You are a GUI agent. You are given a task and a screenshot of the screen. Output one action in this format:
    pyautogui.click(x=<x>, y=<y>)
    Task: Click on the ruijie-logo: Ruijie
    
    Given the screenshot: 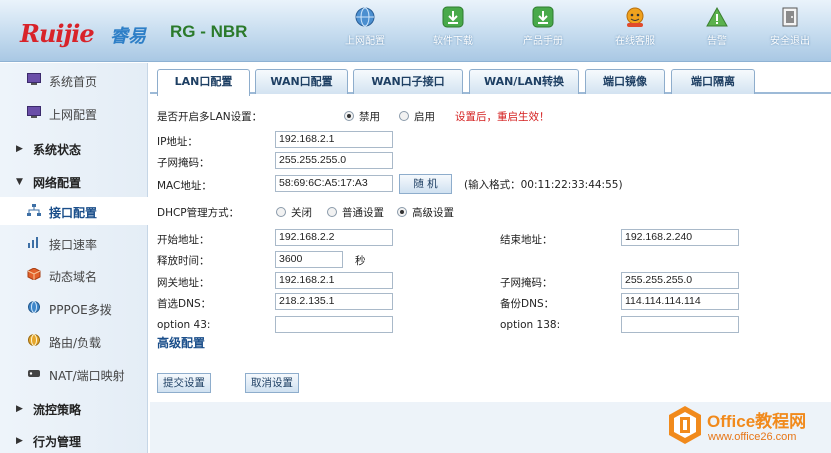 What is the action you would take?
    pyautogui.click(x=57, y=33)
    